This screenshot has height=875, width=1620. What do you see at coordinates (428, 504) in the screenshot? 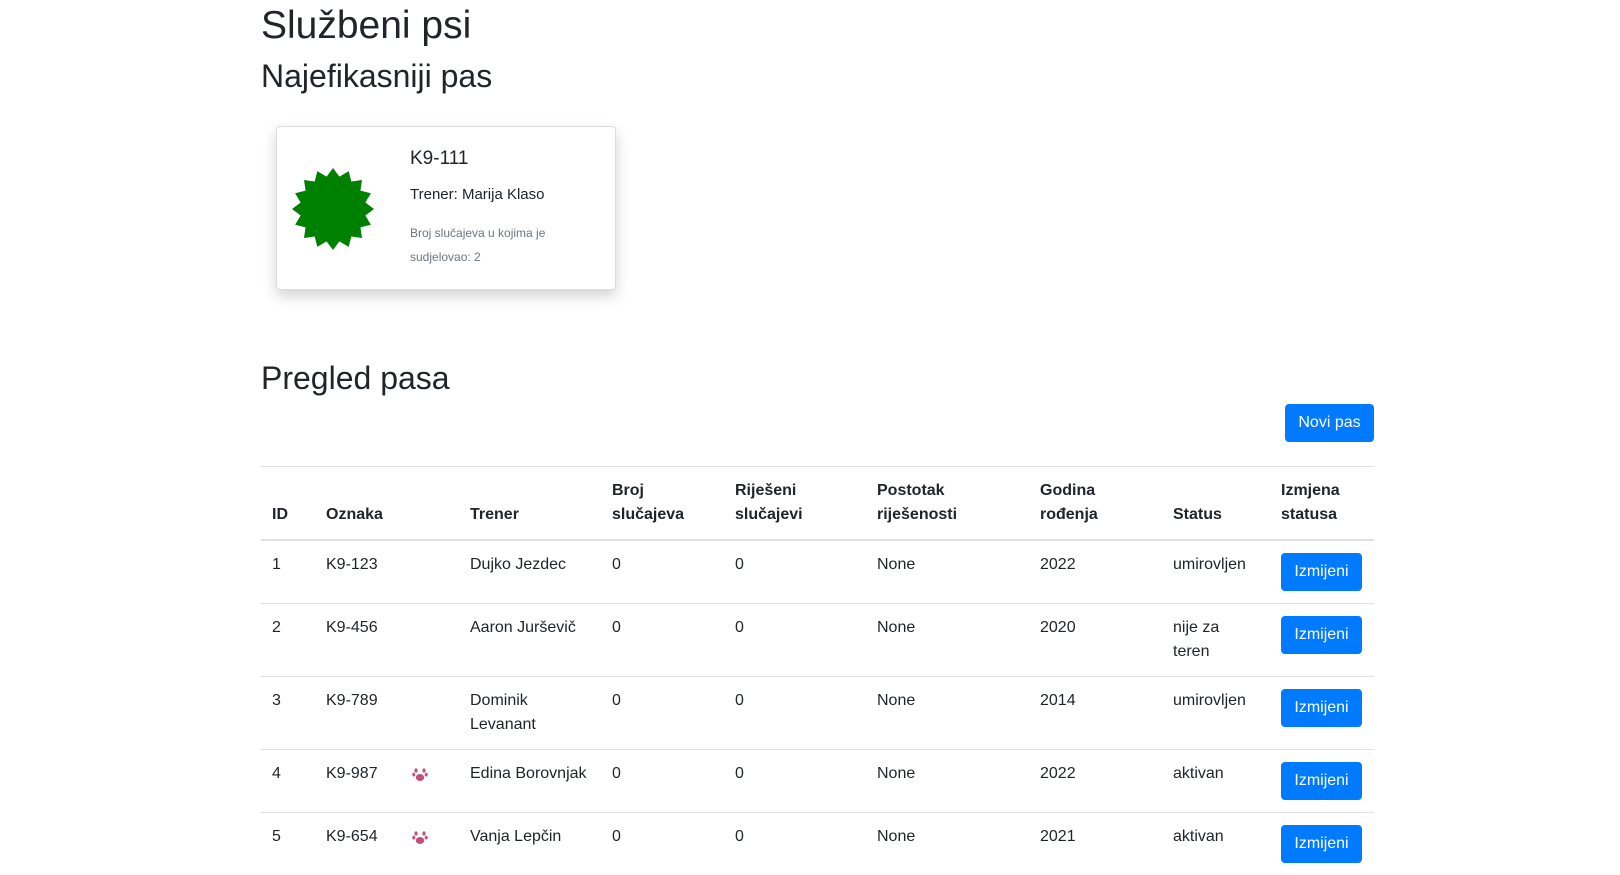
I see `header-paw-spacer` at bounding box center [428, 504].